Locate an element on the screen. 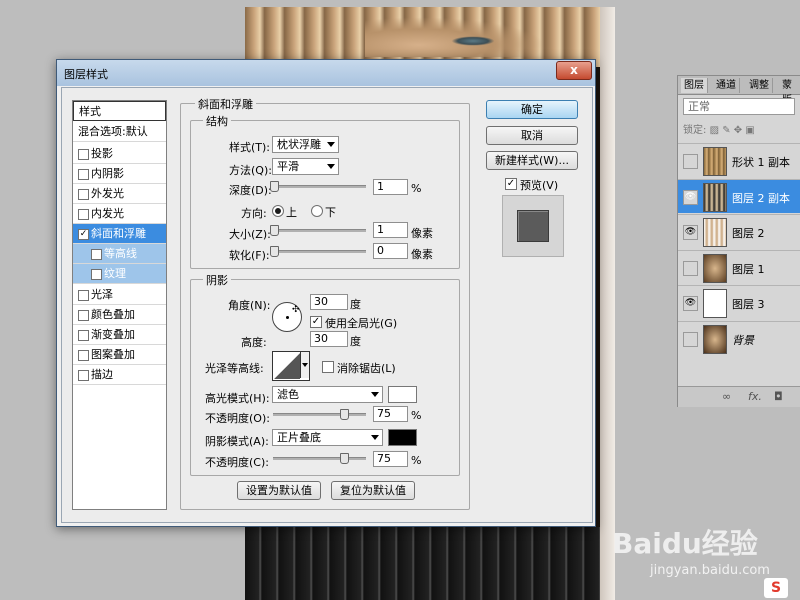  set-default-button: 设置为默认值 is located at coordinates (279, 490).